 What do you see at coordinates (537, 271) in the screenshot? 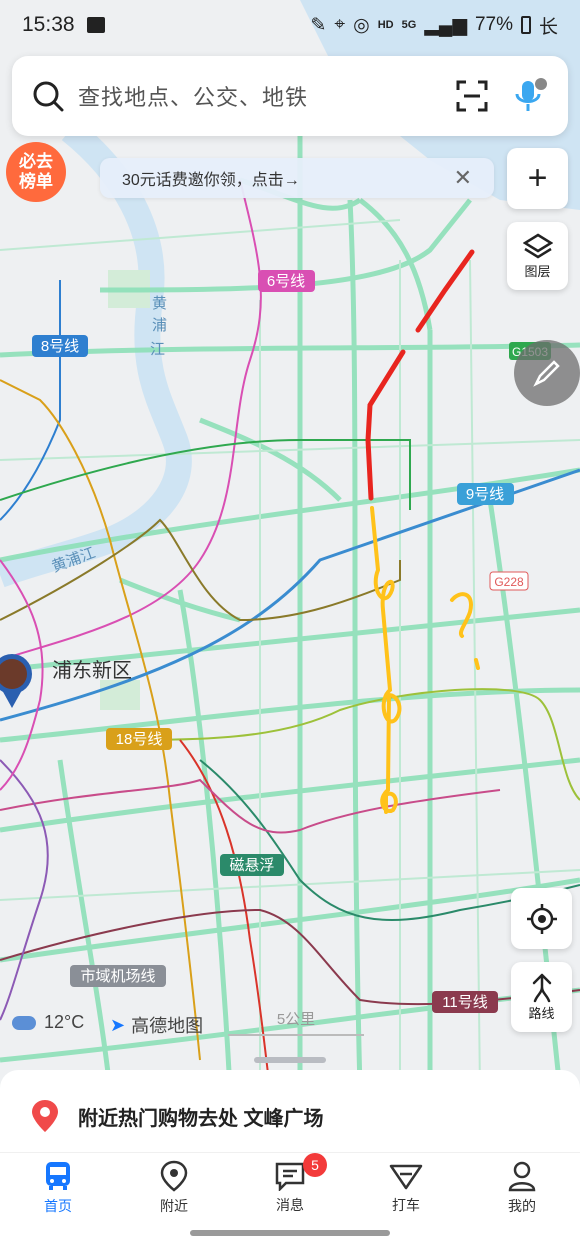
I see `layers-label: 图层` at bounding box center [537, 271].